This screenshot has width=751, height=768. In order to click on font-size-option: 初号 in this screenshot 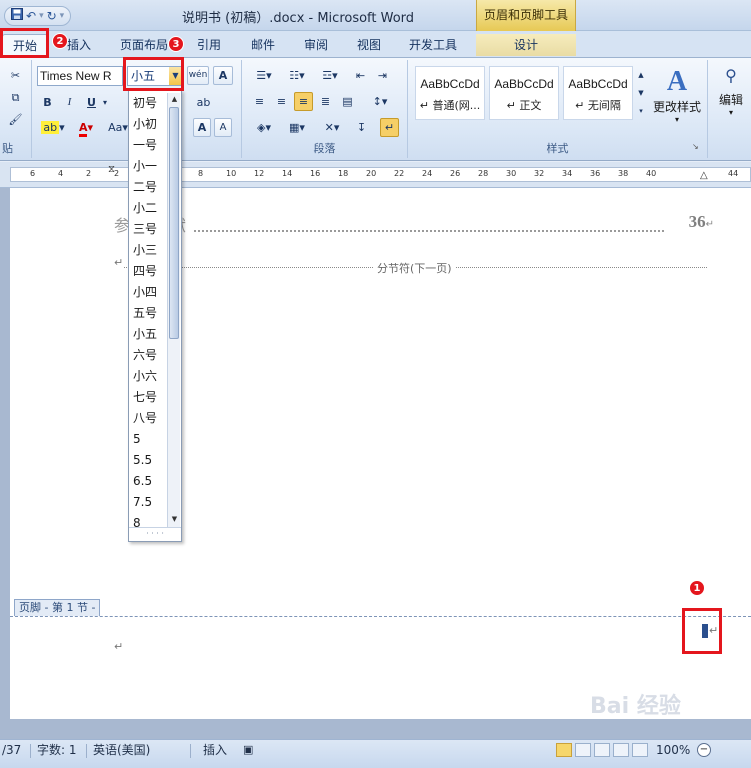, I will do `click(145, 103)`.